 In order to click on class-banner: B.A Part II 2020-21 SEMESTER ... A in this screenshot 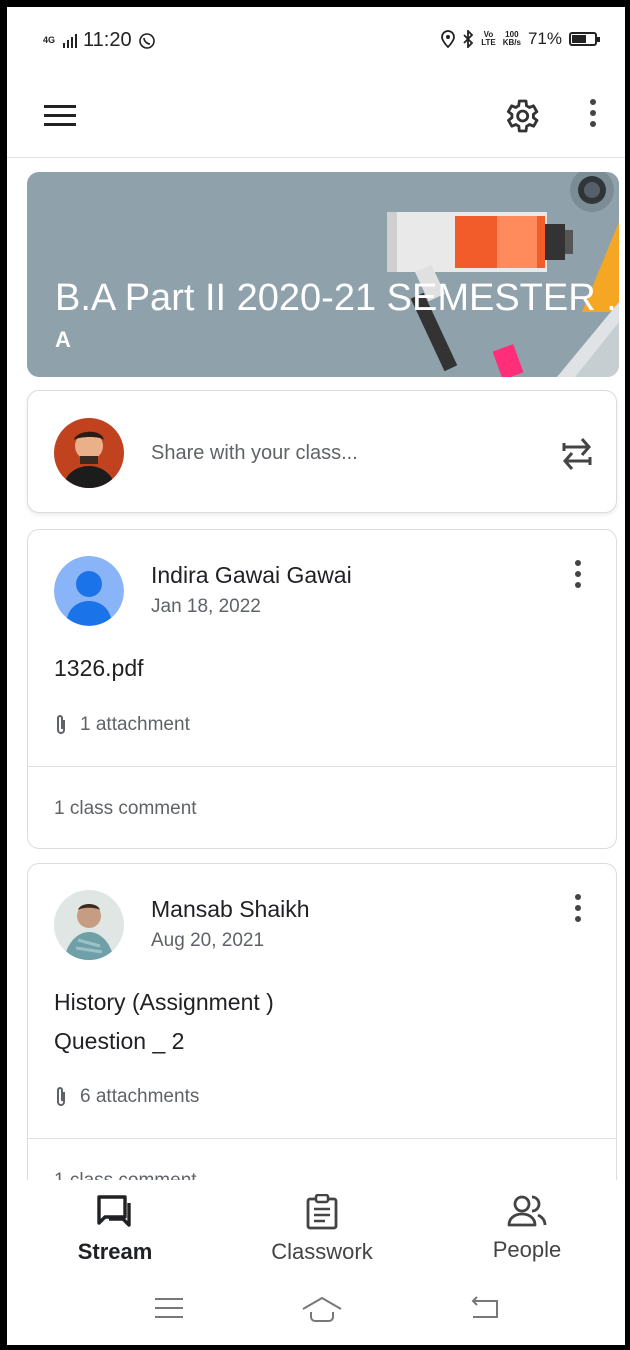, I will do `click(323, 274)`.